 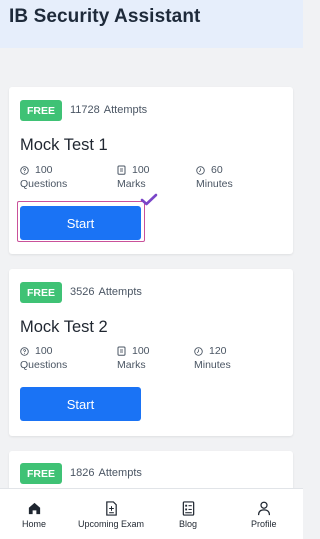 I want to click on nav-label: Profile, so click(x=264, y=524).